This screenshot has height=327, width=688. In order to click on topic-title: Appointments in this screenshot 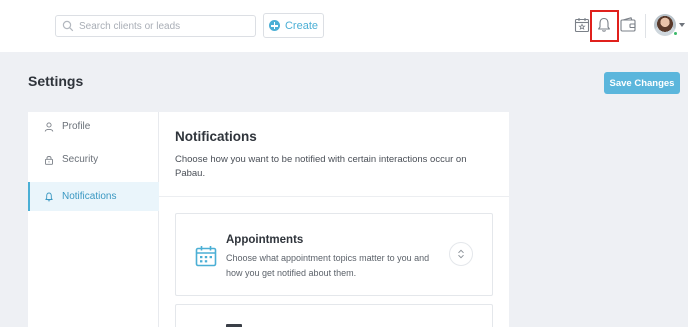, I will do `click(265, 240)`.